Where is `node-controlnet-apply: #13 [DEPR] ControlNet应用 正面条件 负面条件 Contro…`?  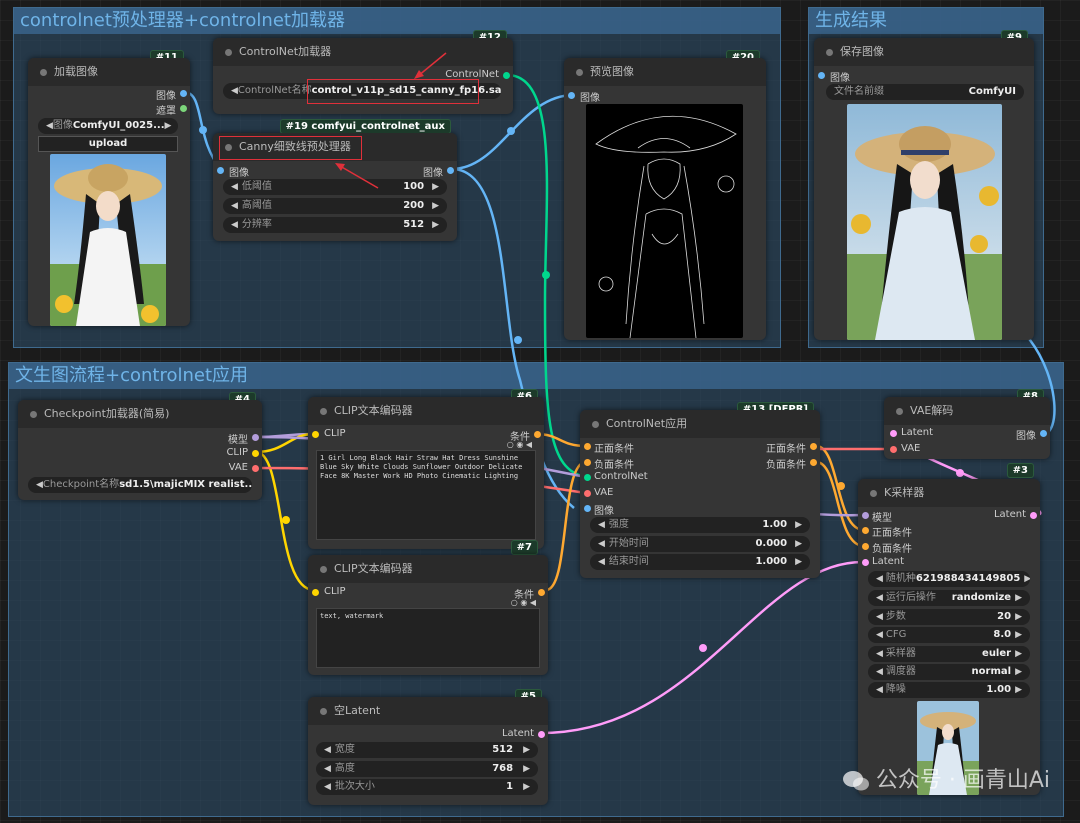
node-controlnet-apply: #13 [DEPR] ControlNet应用 正面条件 负面条件 Contro… is located at coordinates (700, 490).